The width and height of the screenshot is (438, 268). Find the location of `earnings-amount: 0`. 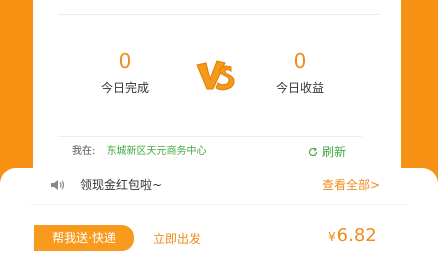

earnings-amount: 0 is located at coordinates (300, 61).